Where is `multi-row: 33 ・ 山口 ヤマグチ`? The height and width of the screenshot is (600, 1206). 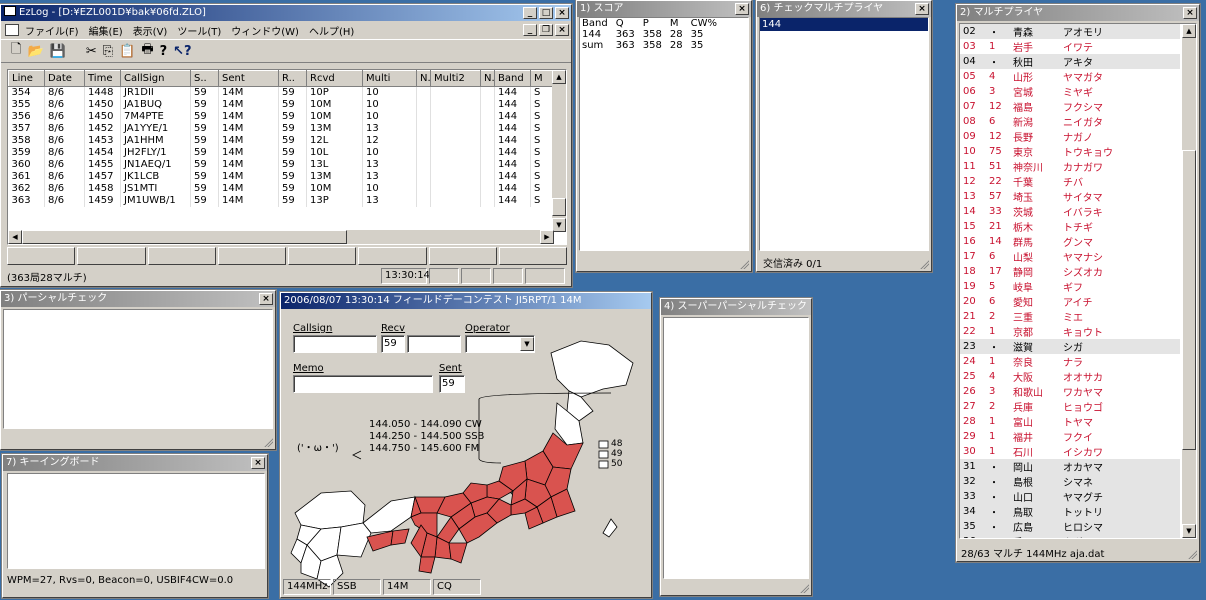
multi-row: 33 ・ 山口 ヤマグチ is located at coordinates (1070, 496).